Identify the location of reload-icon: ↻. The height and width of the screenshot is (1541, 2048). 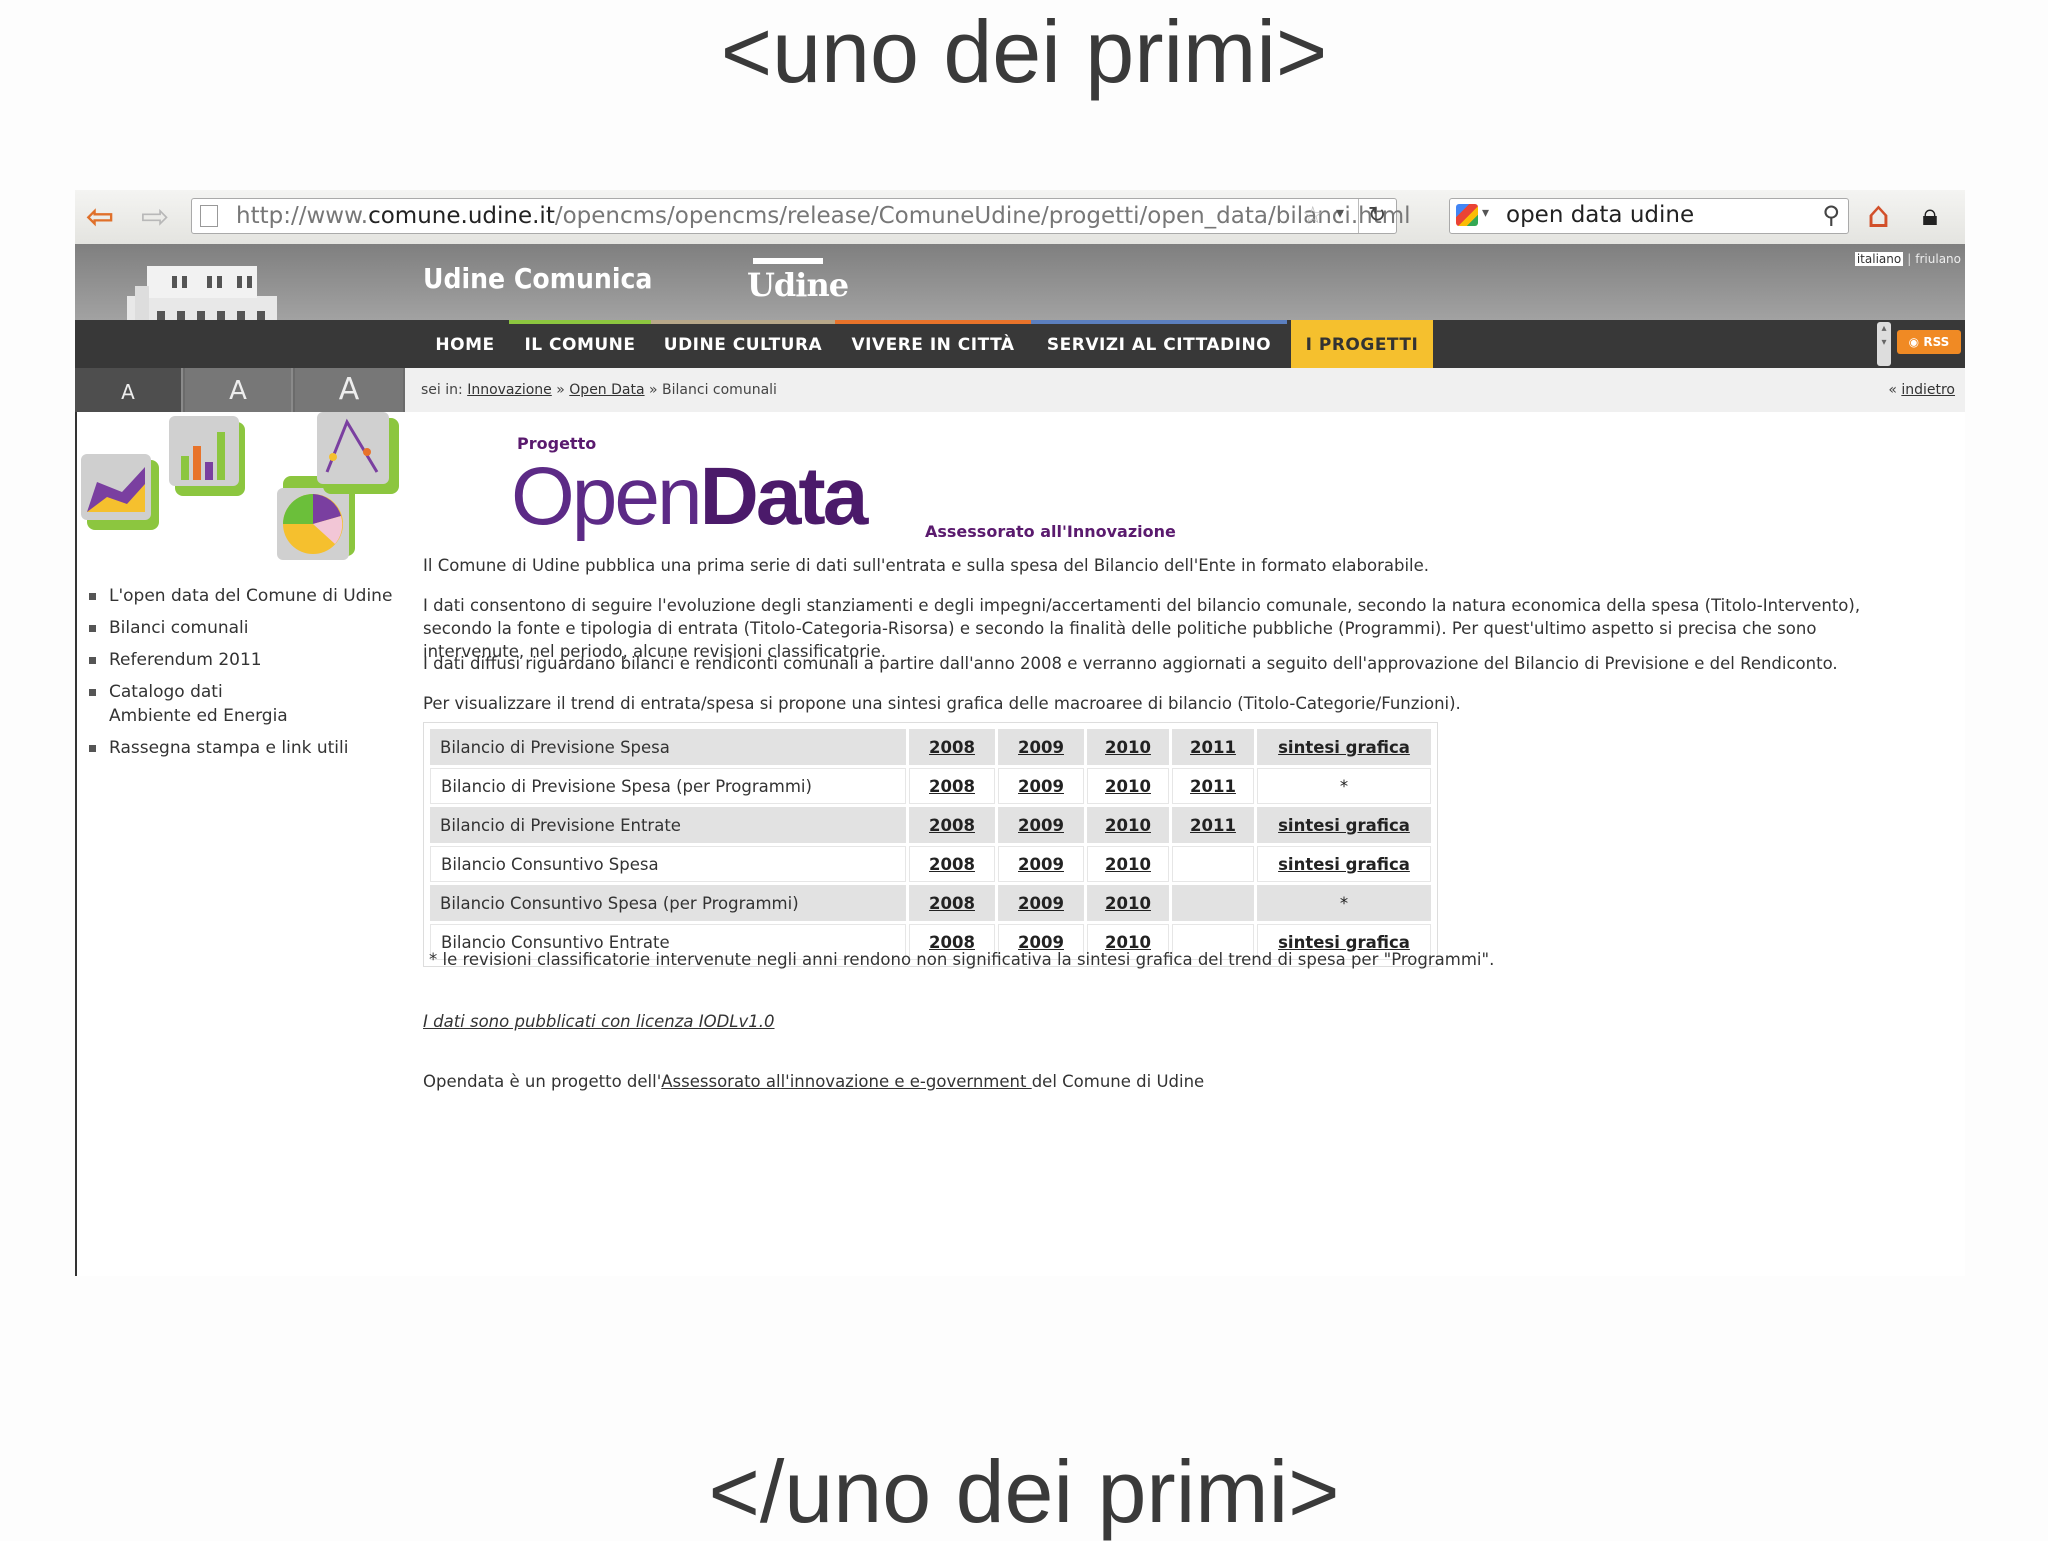
(1376, 216).